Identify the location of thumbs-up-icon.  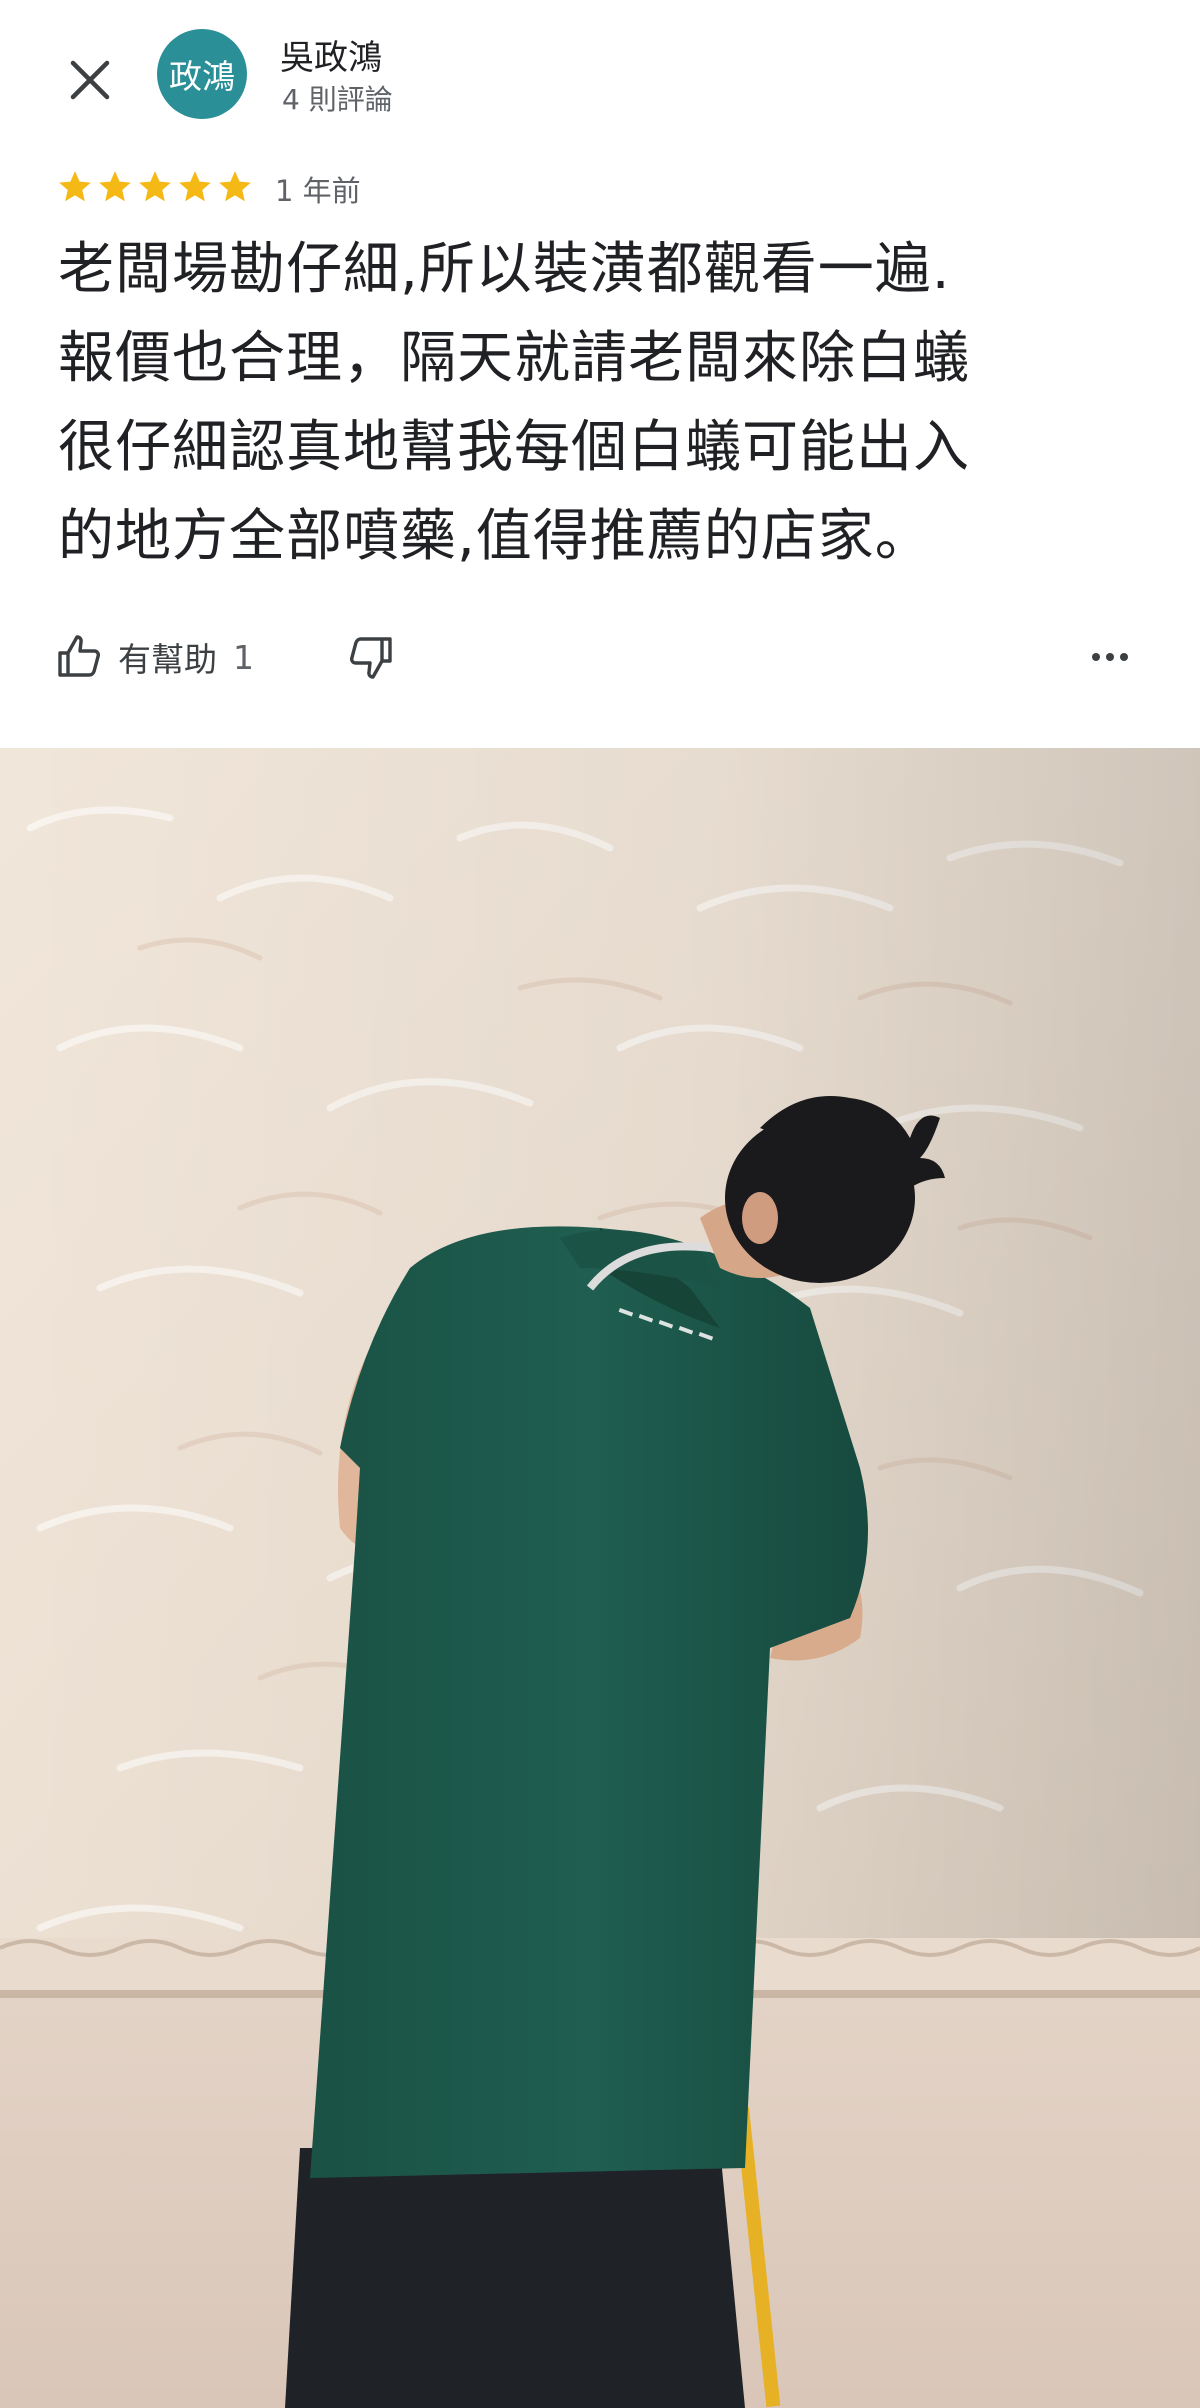
(79, 656).